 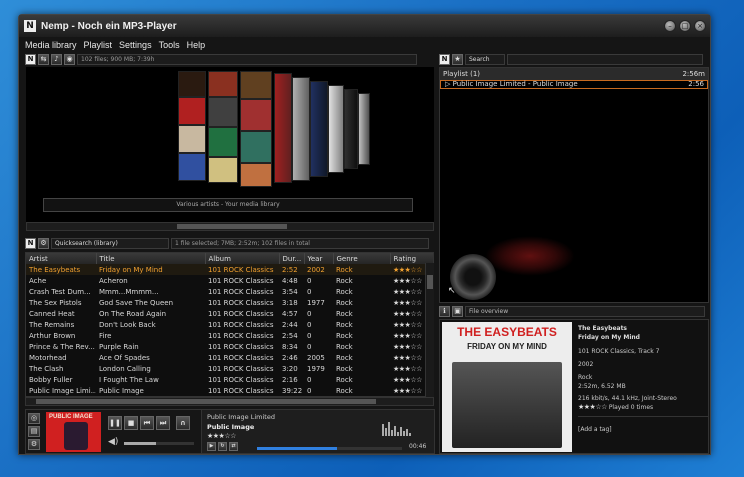 I want to click on cover-icon: ▣, so click(x=457, y=311).